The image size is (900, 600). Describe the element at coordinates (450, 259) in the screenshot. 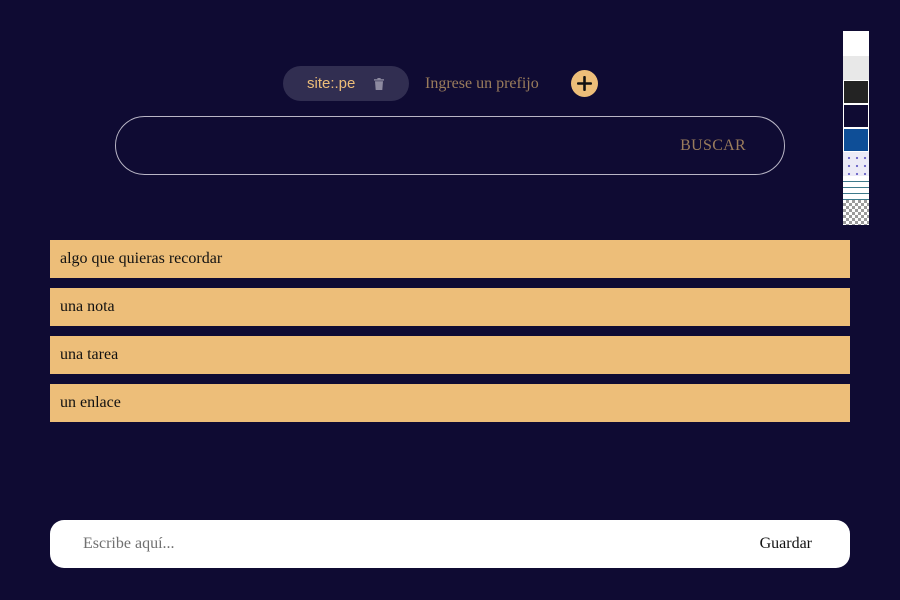

I see `note-item: algo que quieras recordar` at that location.